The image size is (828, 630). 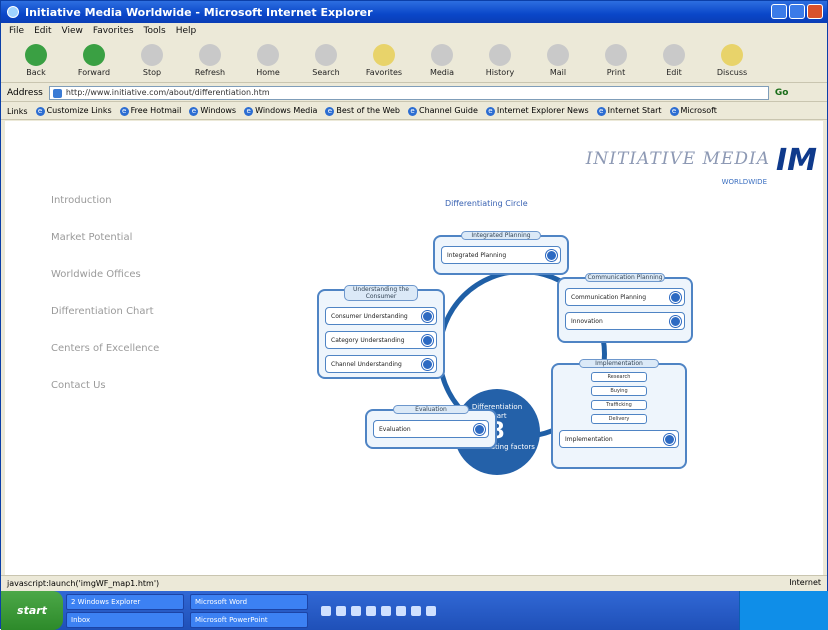 What do you see at coordinates (32, 610) in the screenshot?
I see `start-button: start` at bounding box center [32, 610].